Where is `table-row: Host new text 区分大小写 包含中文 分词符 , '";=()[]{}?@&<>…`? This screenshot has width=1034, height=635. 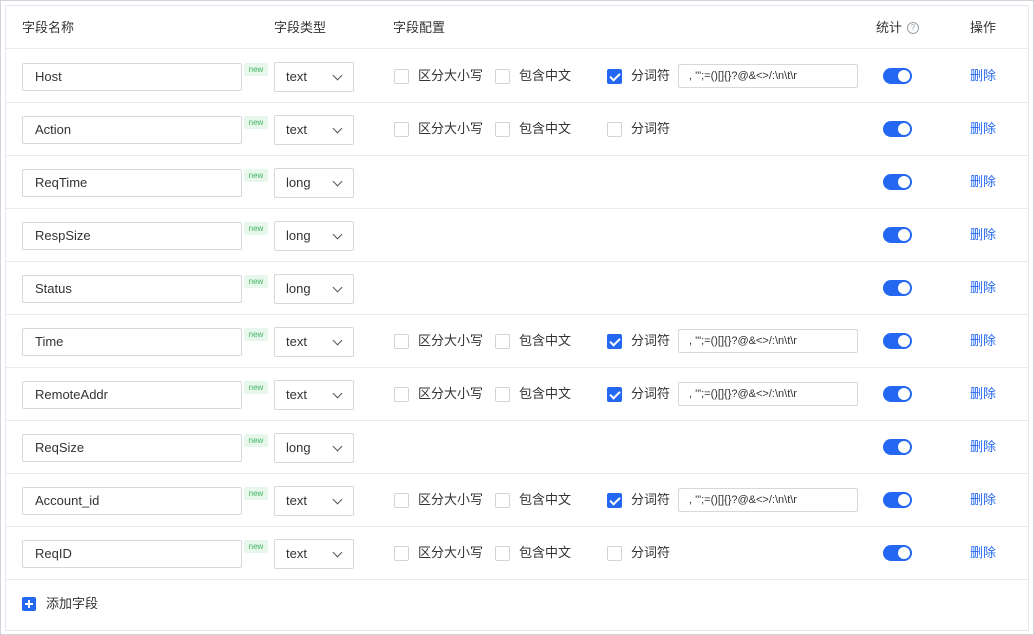 table-row: Host new text 区分大小写 包含中文 分词符 , '";=()[]{}?@&<>… is located at coordinates (517, 76).